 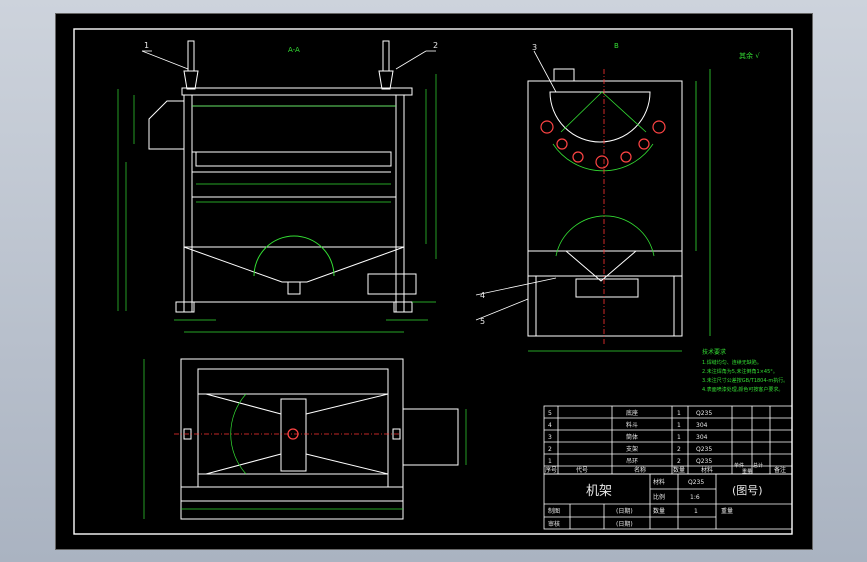 I want to click on bom-header-name: 名称, so click(x=640, y=470).